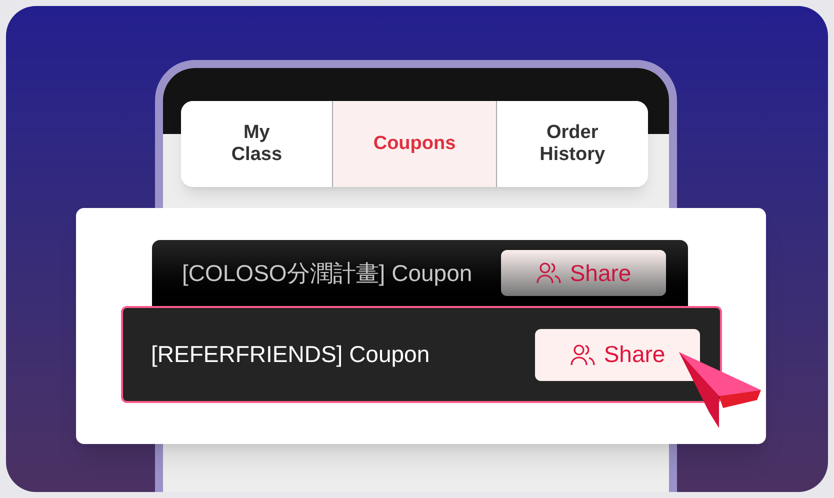 The height and width of the screenshot is (498, 834). I want to click on tab: My Class, so click(256, 144).